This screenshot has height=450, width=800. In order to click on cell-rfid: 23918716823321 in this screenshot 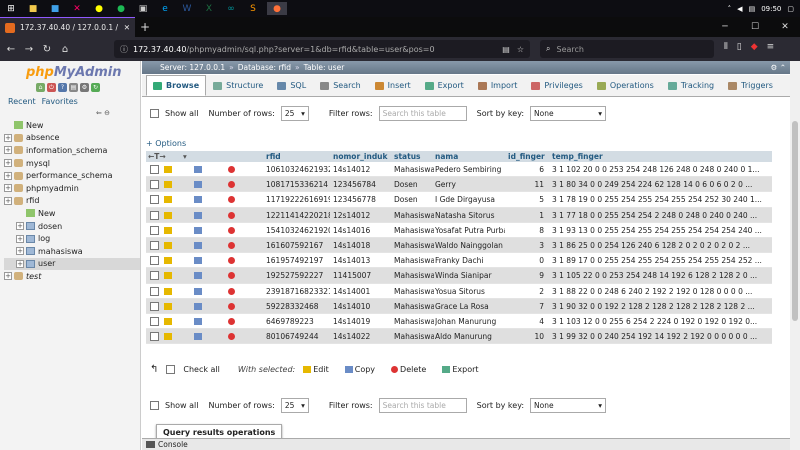, I will do `click(298, 291)`.